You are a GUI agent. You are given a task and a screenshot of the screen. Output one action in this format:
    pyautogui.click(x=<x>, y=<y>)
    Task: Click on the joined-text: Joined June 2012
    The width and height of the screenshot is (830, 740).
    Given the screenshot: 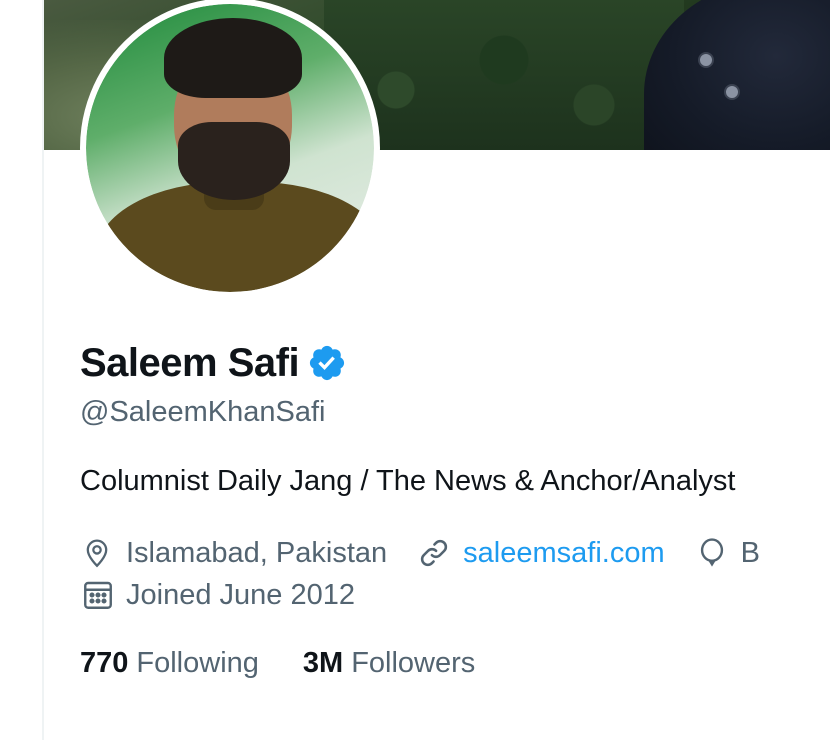 What is the action you would take?
    pyautogui.click(x=240, y=595)
    